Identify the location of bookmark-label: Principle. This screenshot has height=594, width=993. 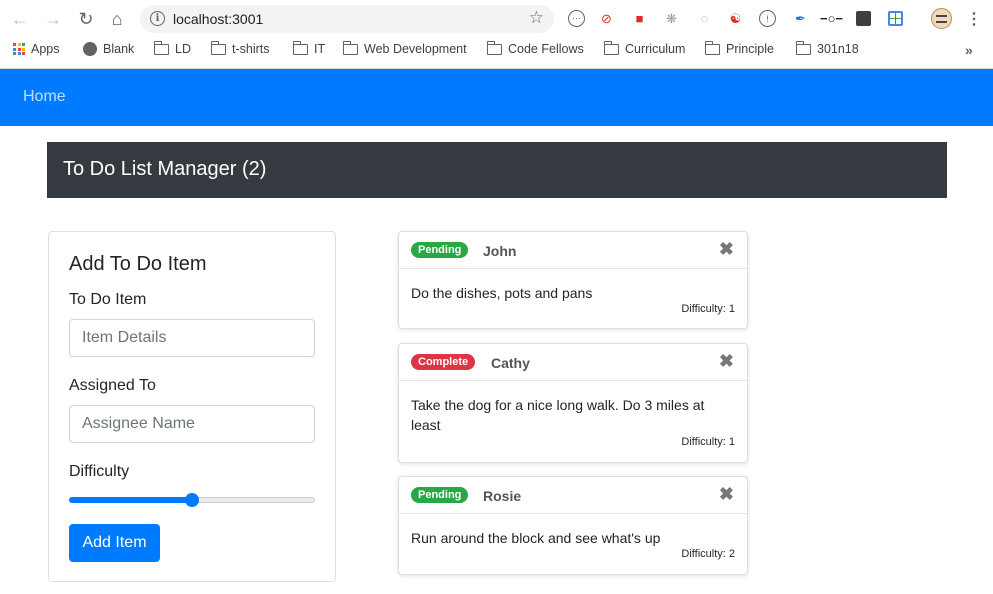
(750, 49).